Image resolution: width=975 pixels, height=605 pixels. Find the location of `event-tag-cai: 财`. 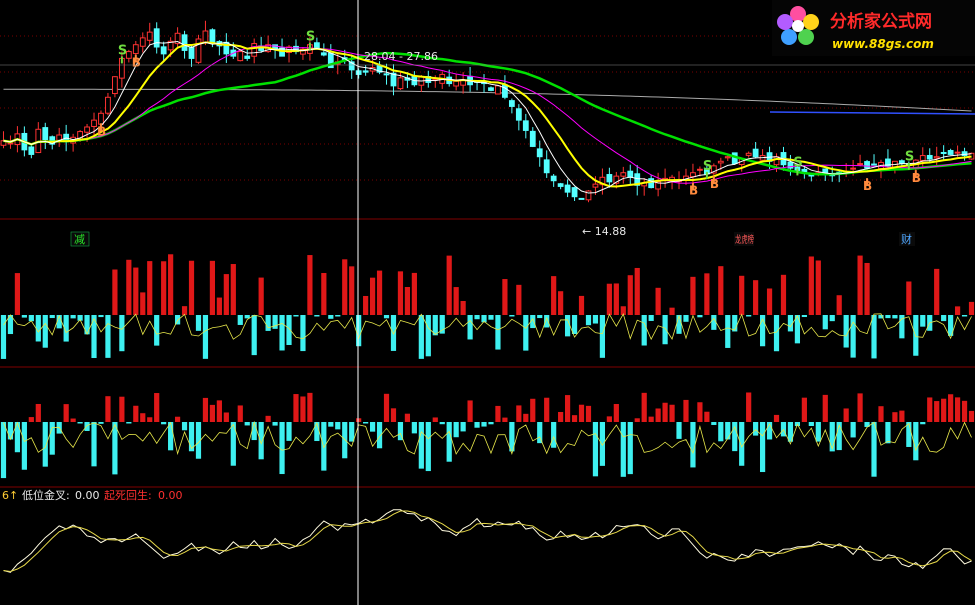

event-tag-cai: 财 is located at coordinates (907, 239).